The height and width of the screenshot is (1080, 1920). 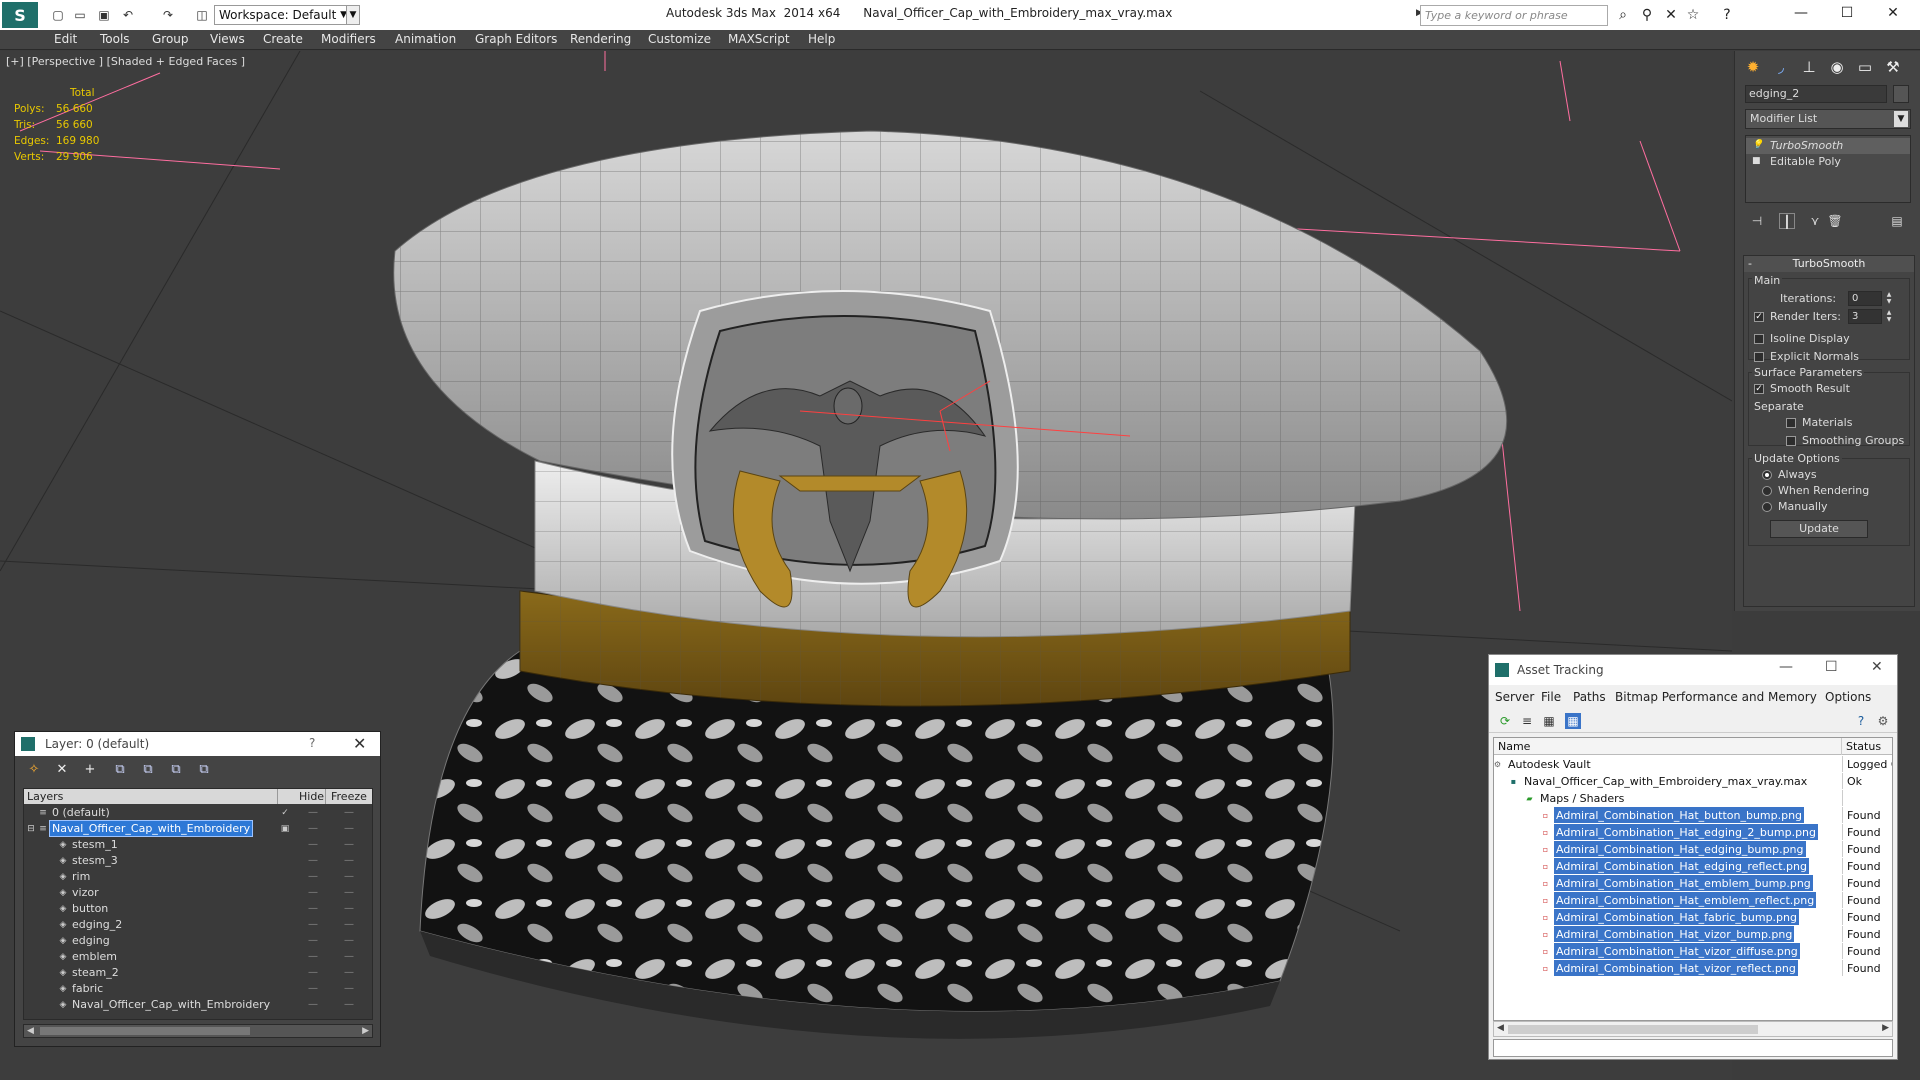 What do you see at coordinates (1787, 221) in the screenshot?
I see `show-end-result-icon: ┃` at bounding box center [1787, 221].